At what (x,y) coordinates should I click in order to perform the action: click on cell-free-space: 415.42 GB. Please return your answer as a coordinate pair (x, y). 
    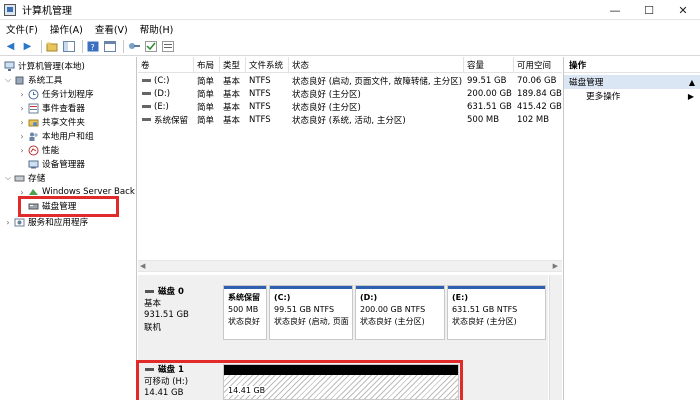
    Looking at the image, I should click on (539, 106).